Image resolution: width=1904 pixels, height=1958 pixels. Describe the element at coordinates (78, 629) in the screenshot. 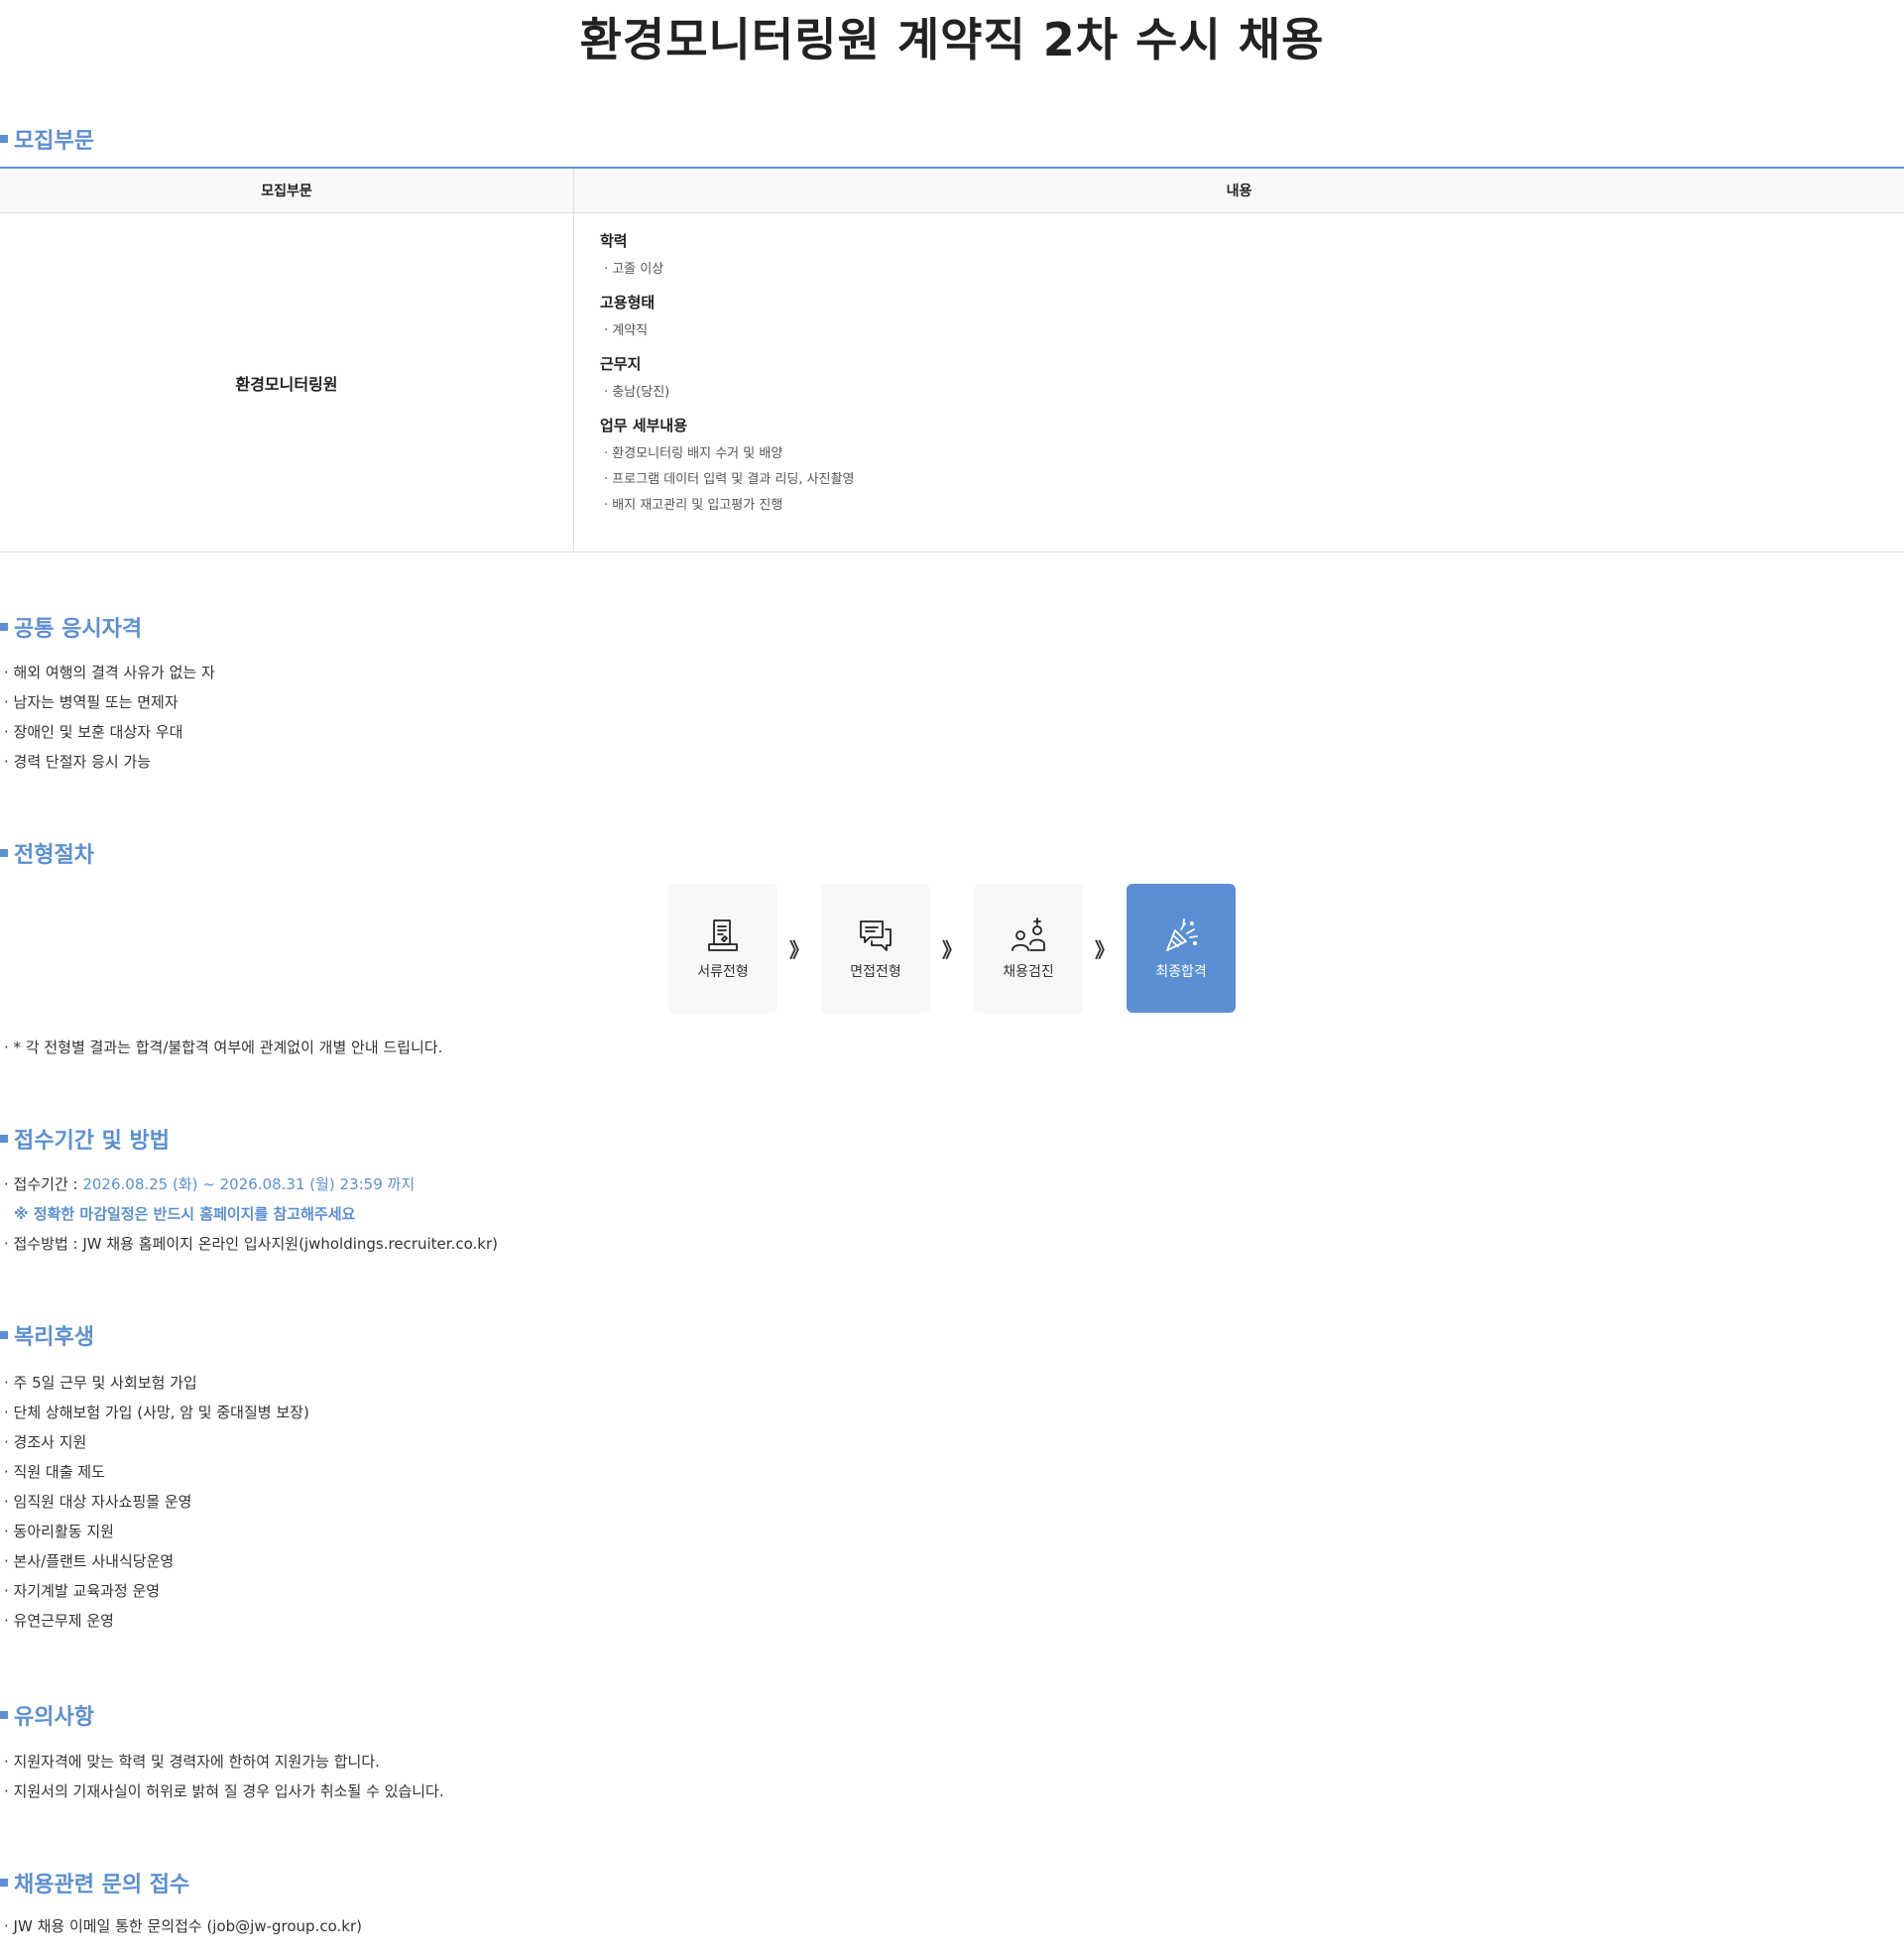

I see `section-heading-label: 공통 응시자격` at that location.